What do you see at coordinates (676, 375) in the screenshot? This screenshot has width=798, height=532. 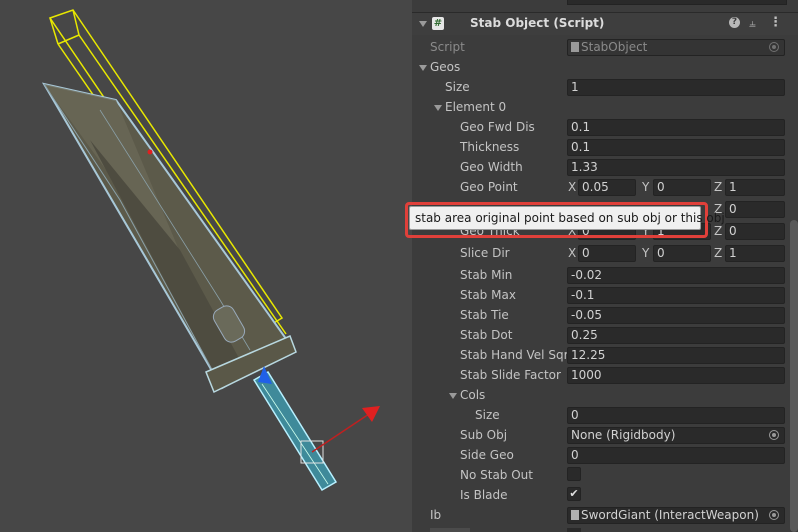 I see `stab-slide-factor-field: 1000` at bounding box center [676, 375].